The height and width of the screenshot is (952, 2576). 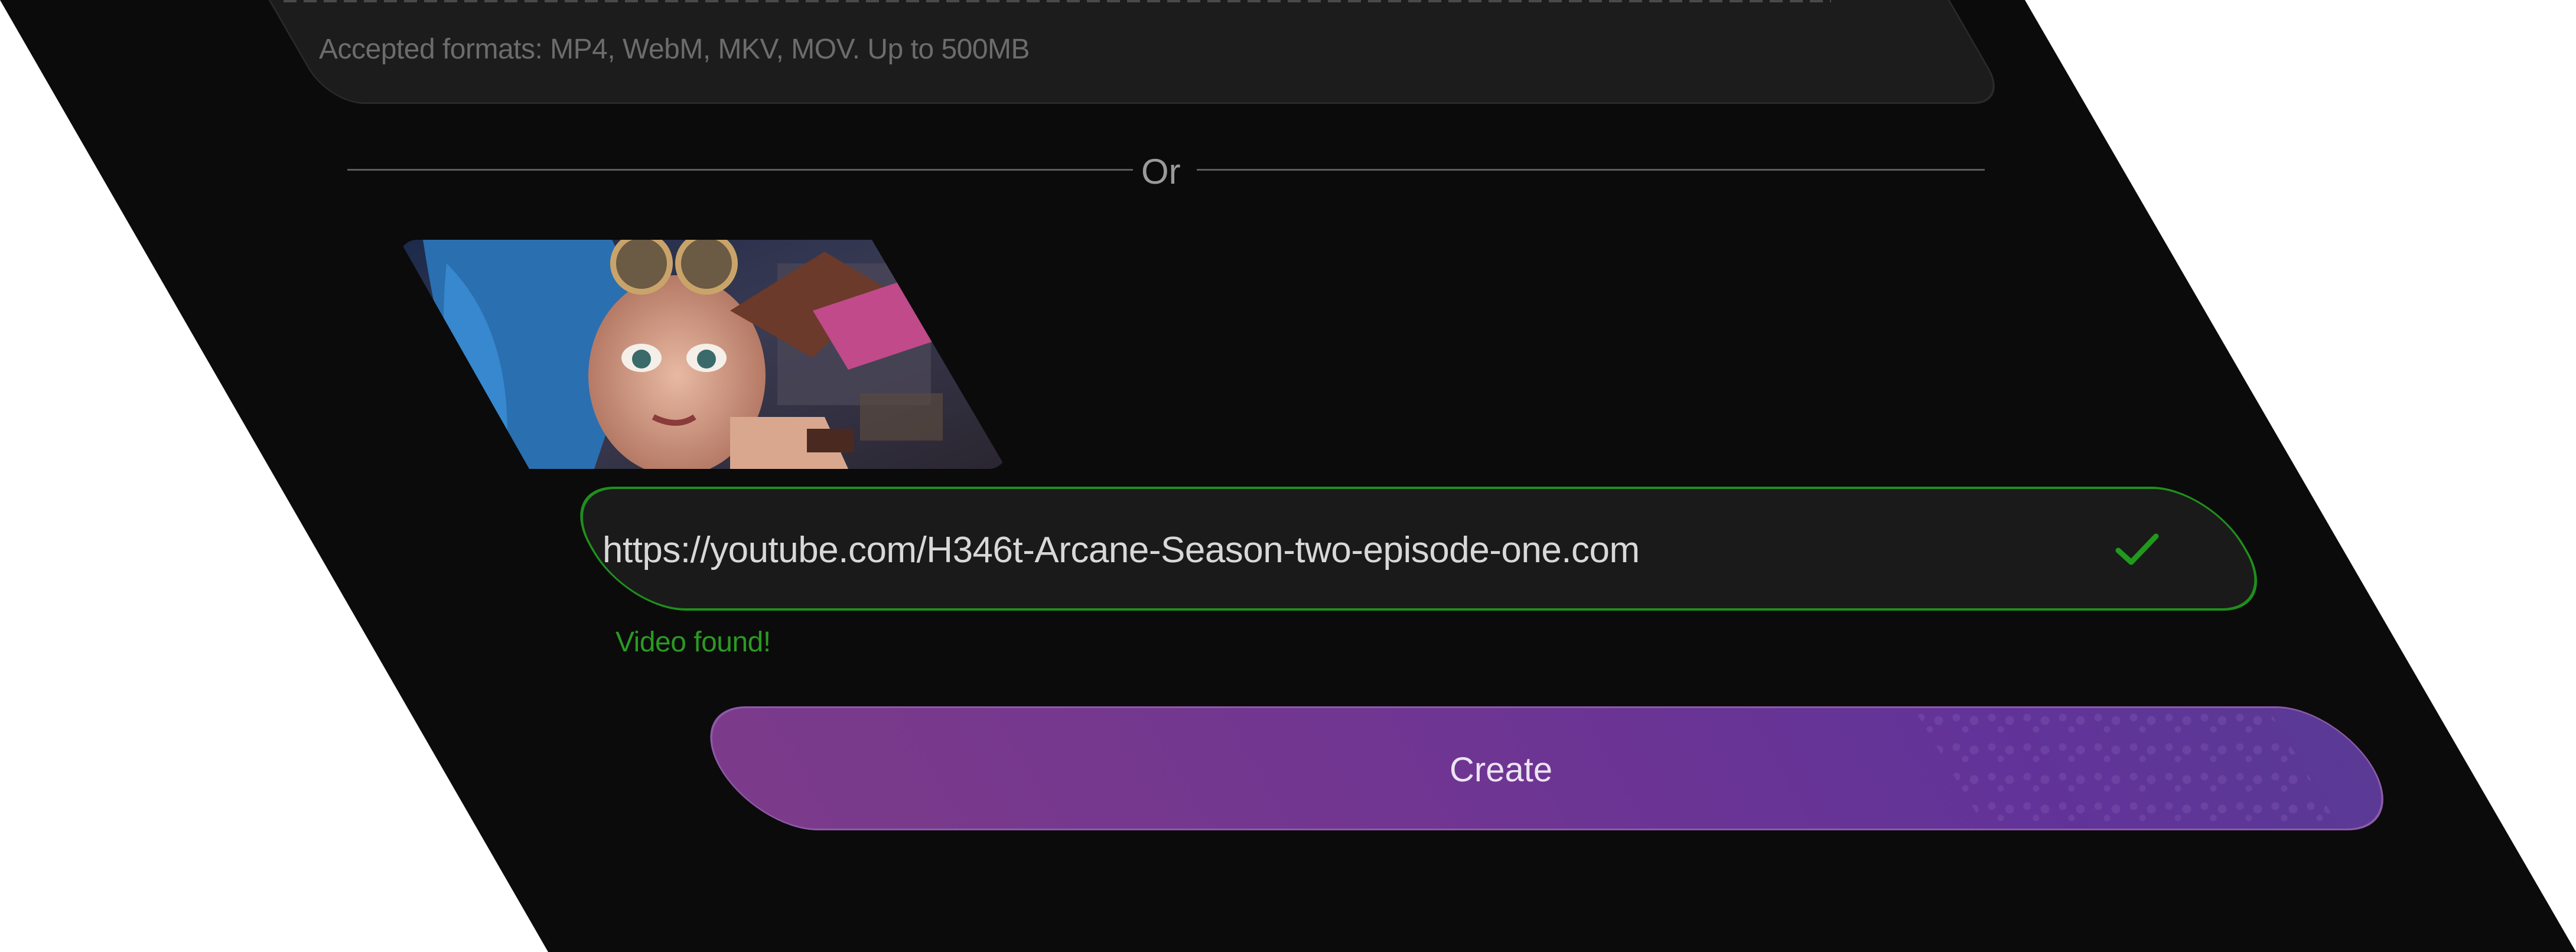 I want to click on check-icon, so click(x=2137, y=549).